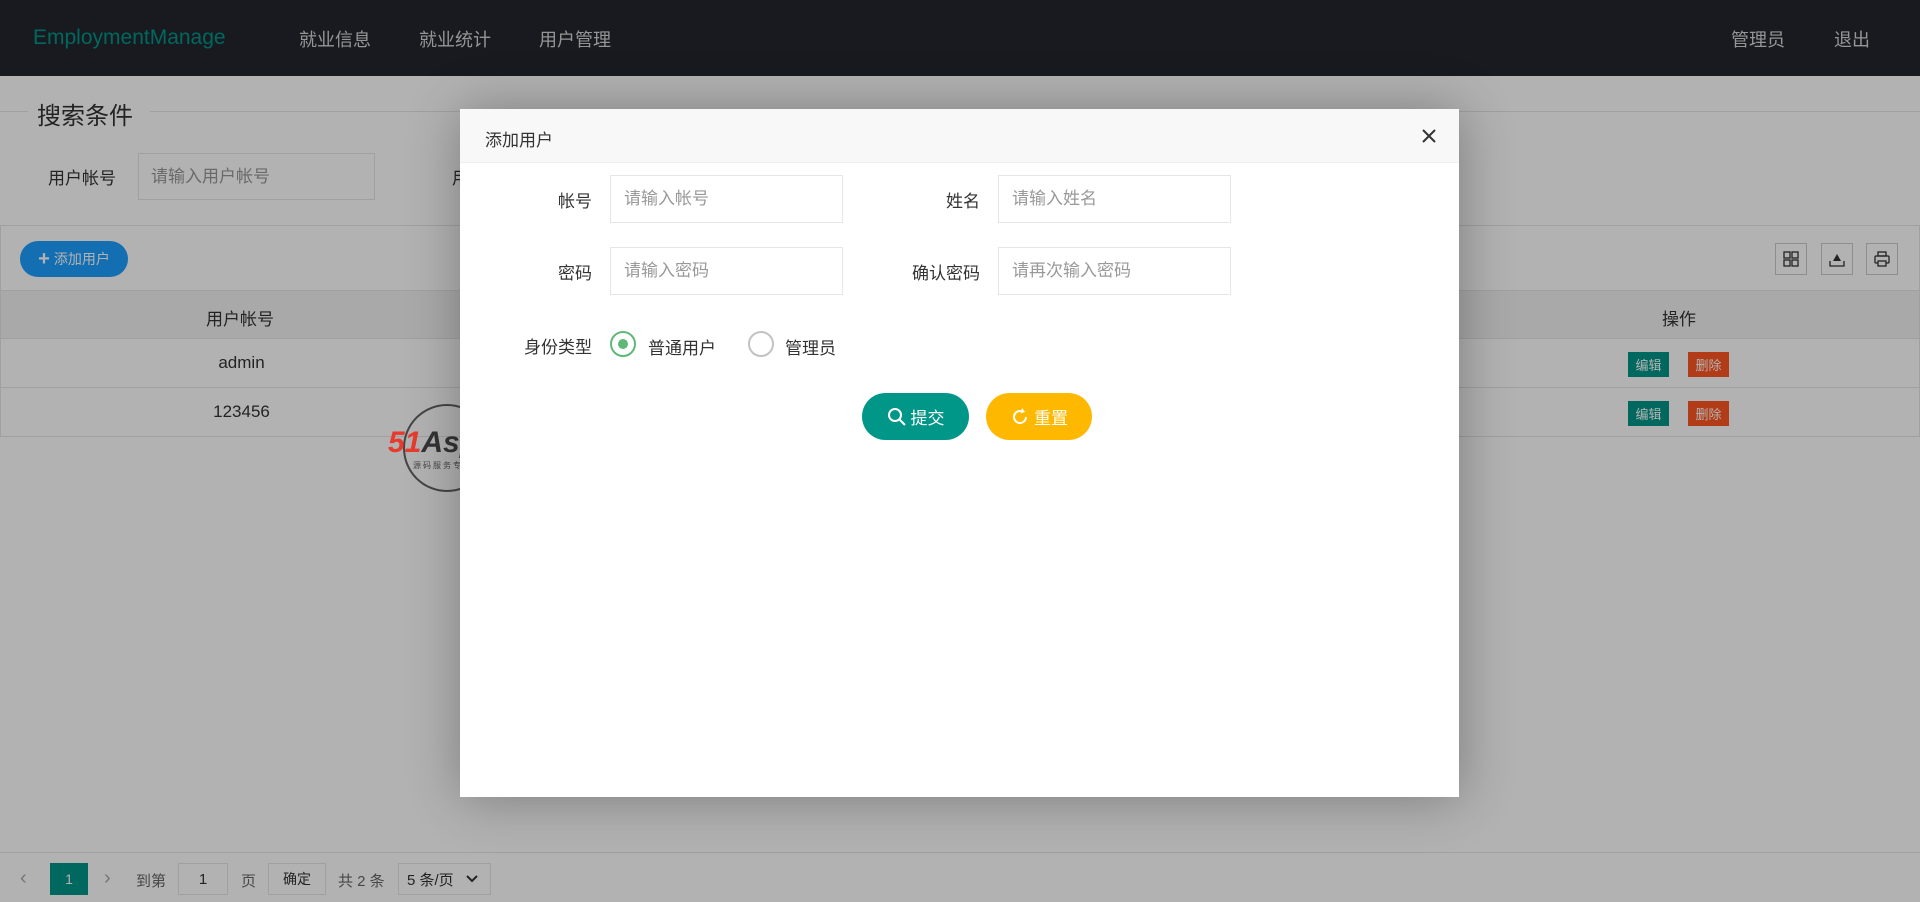  I want to click on role-radio-admin, so click(761, 344).